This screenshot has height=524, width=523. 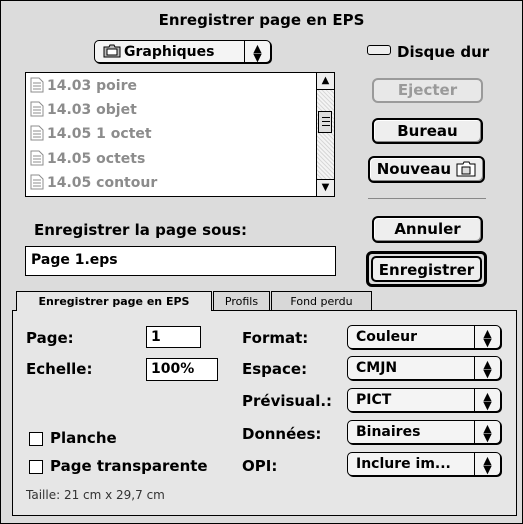 I want to click on data-label: Données:, so click(x=282, y=434).